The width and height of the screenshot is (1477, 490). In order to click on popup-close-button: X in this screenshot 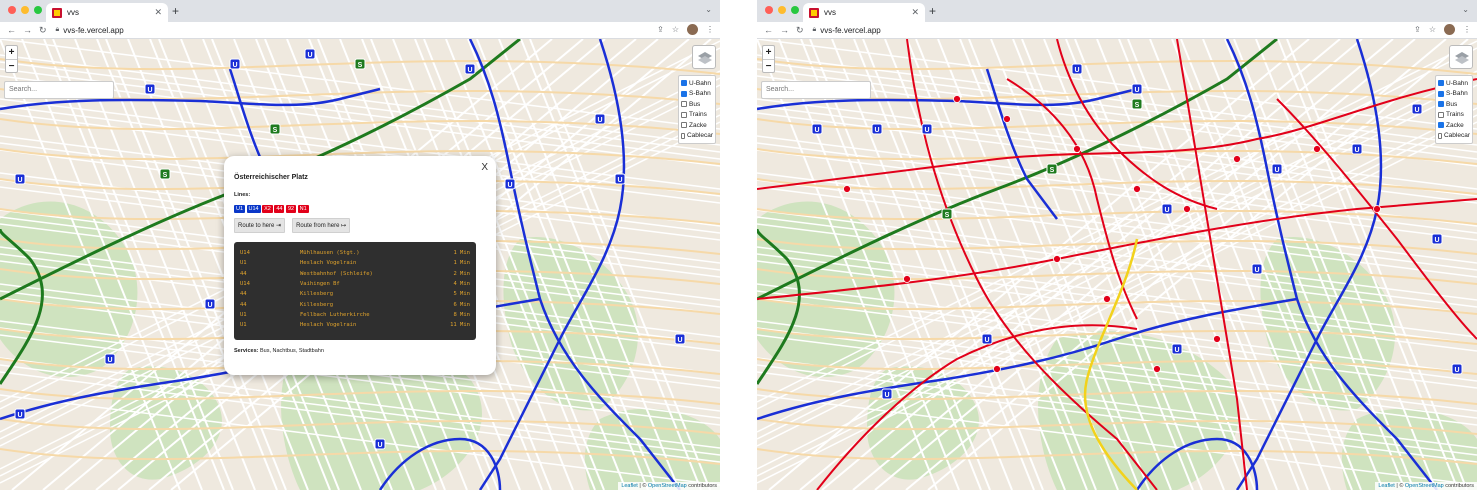, I will do `click(484, 167)`.